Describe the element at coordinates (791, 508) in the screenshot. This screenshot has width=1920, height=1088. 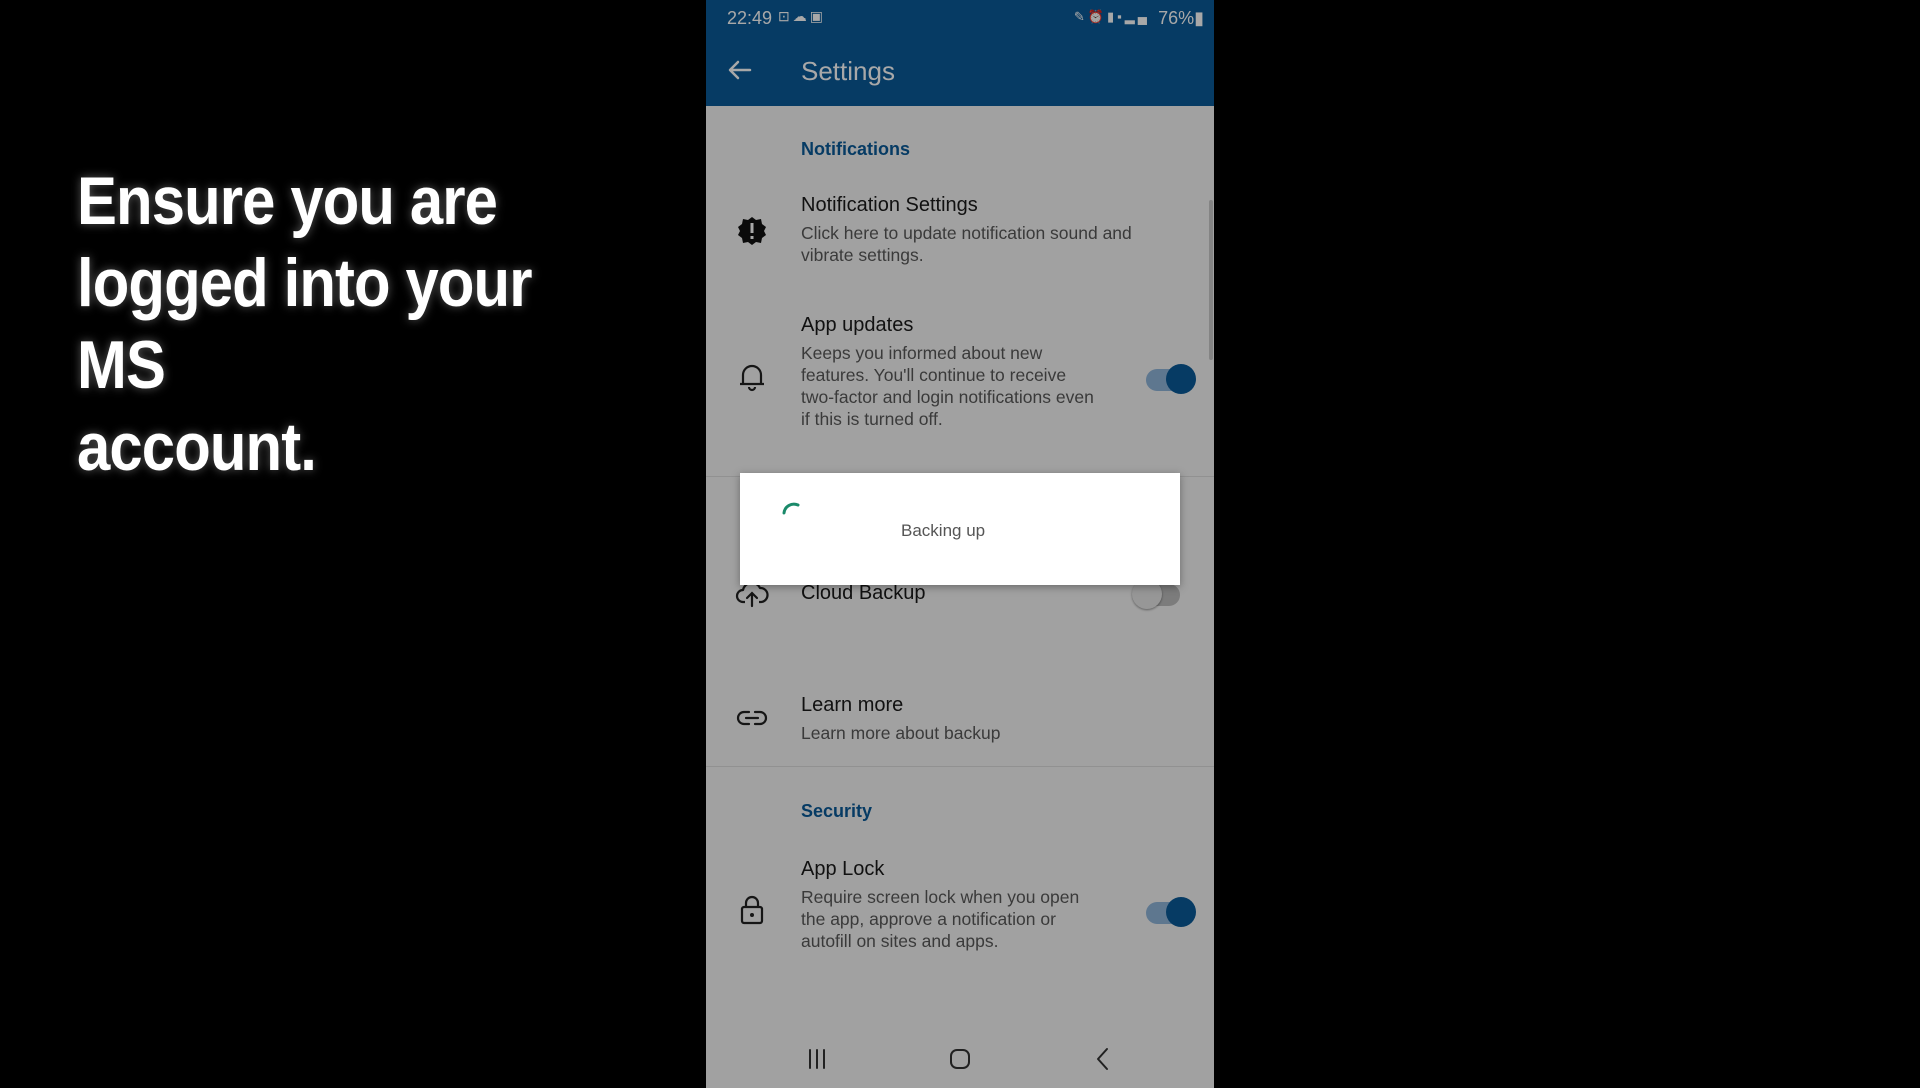
I see `loading-spinner-icon` at that location.